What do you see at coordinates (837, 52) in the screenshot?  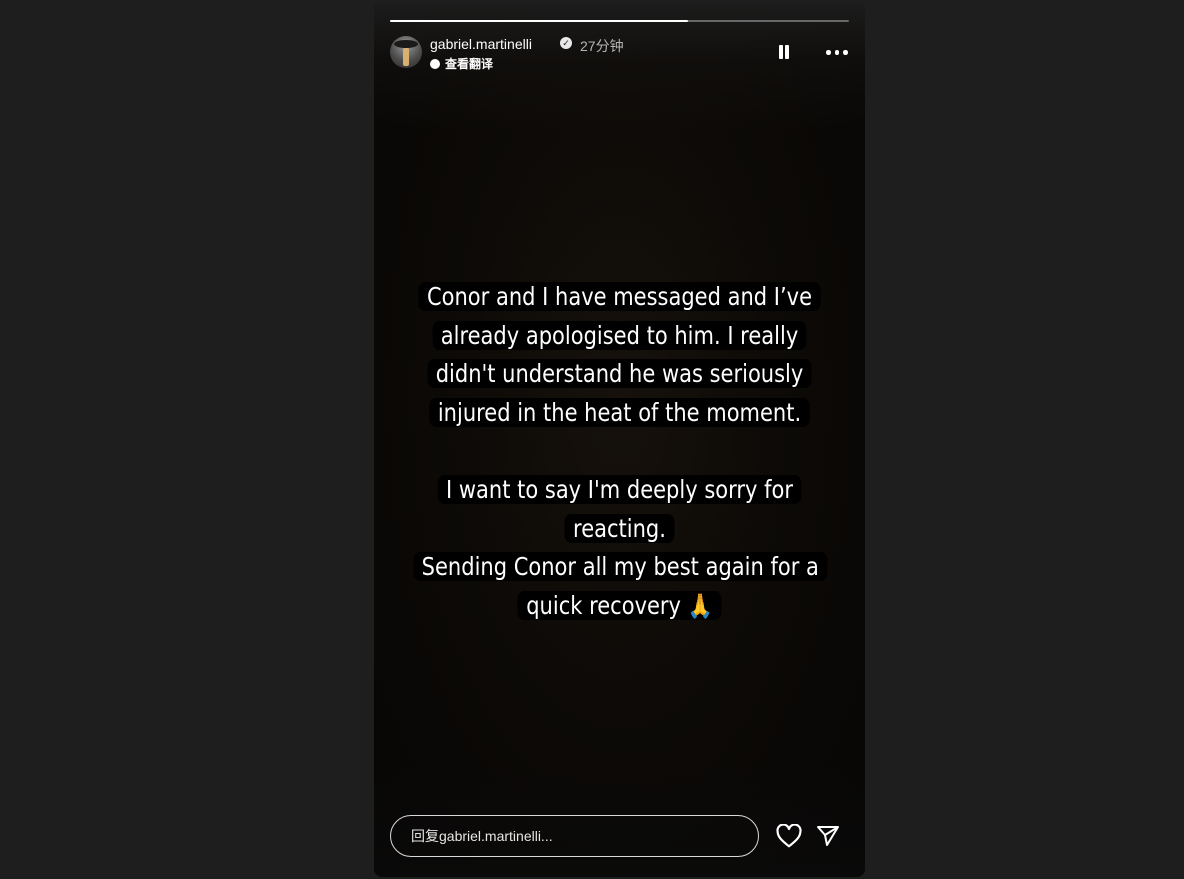 I see `more-options-button` at bounding box center [837, 52].